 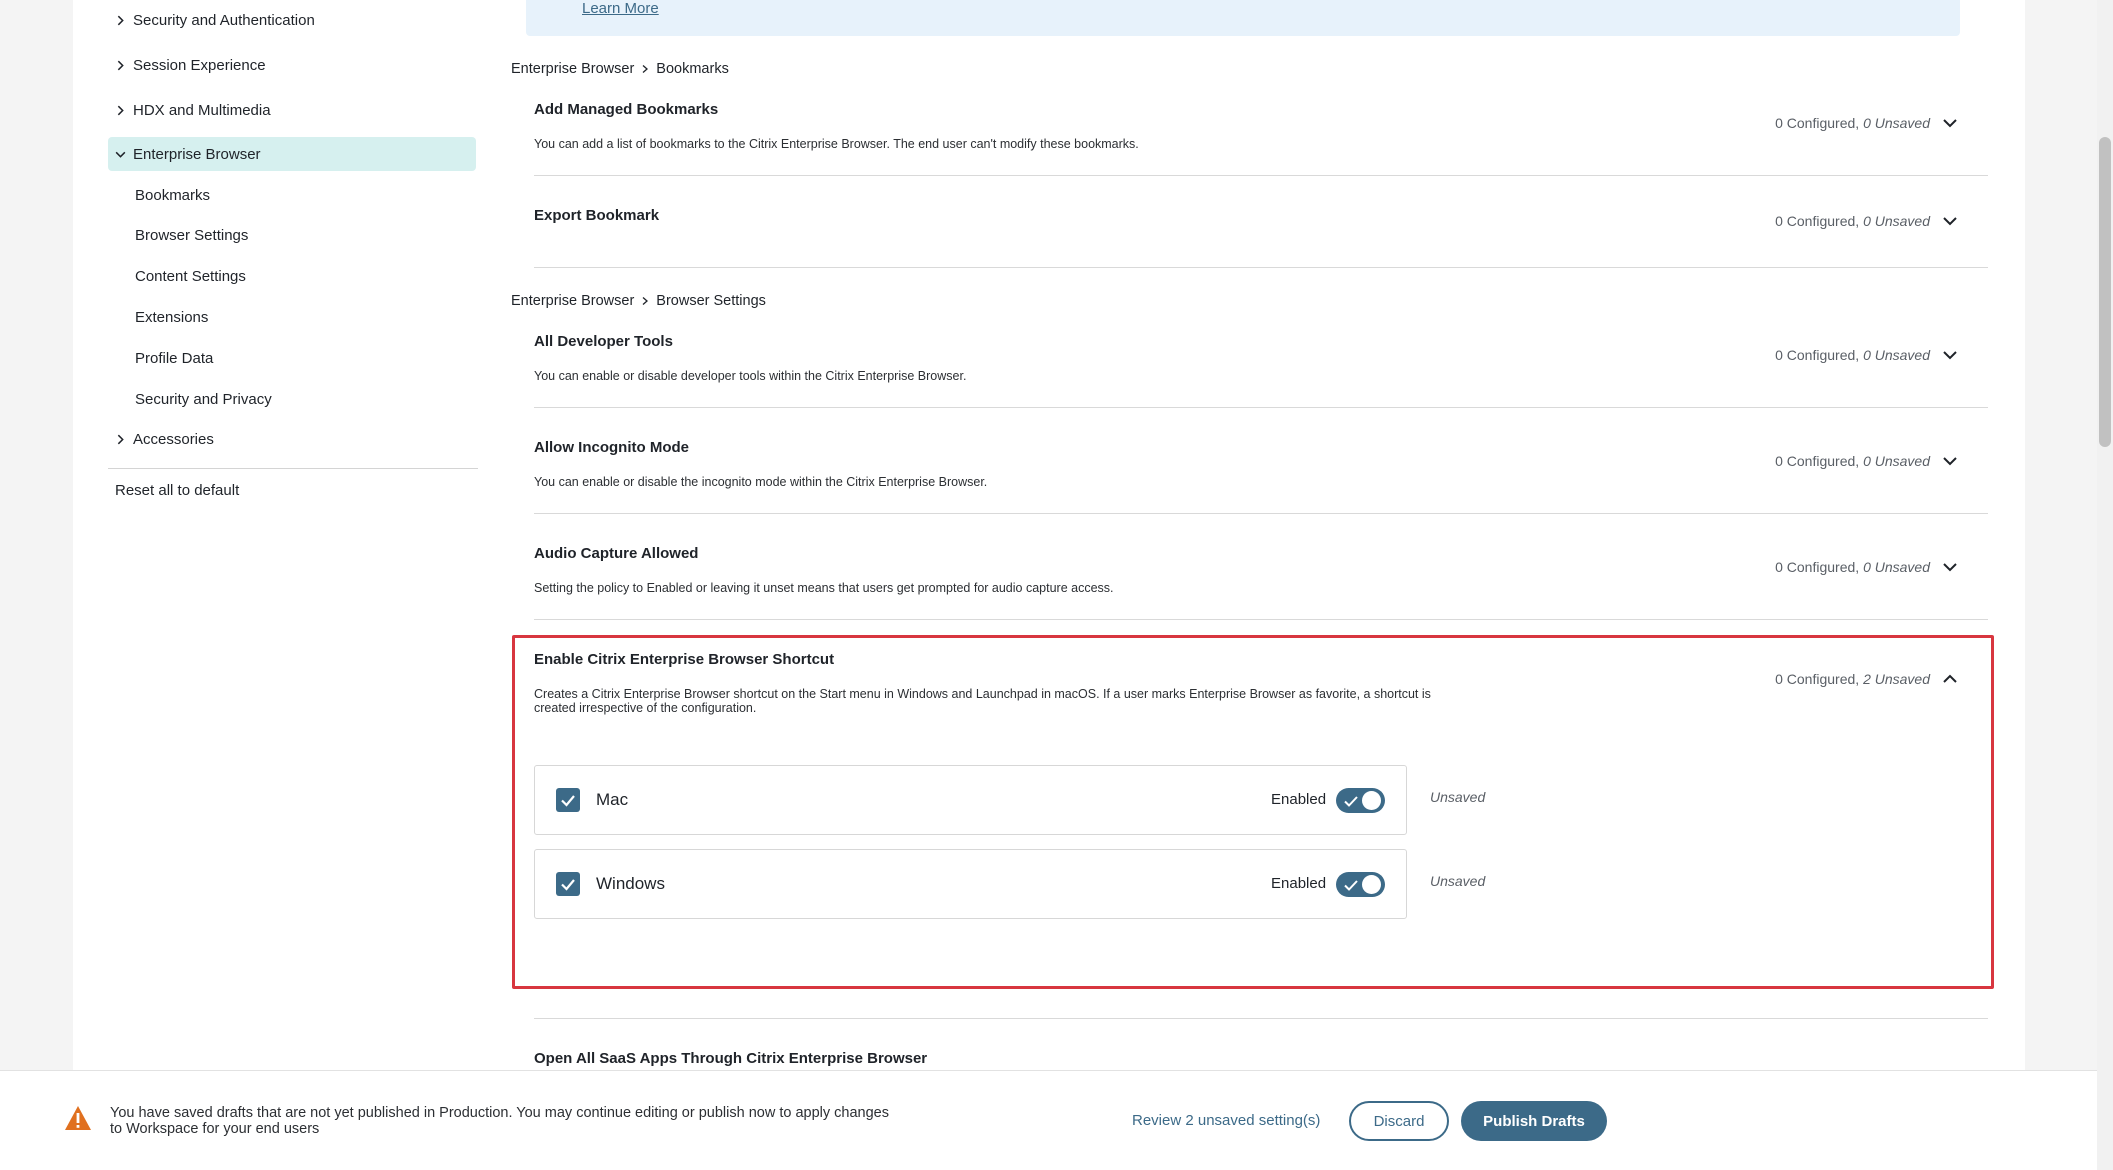 I want to click on sidebar-group-session-experience: Session Experience, so click(x=292, y=65).